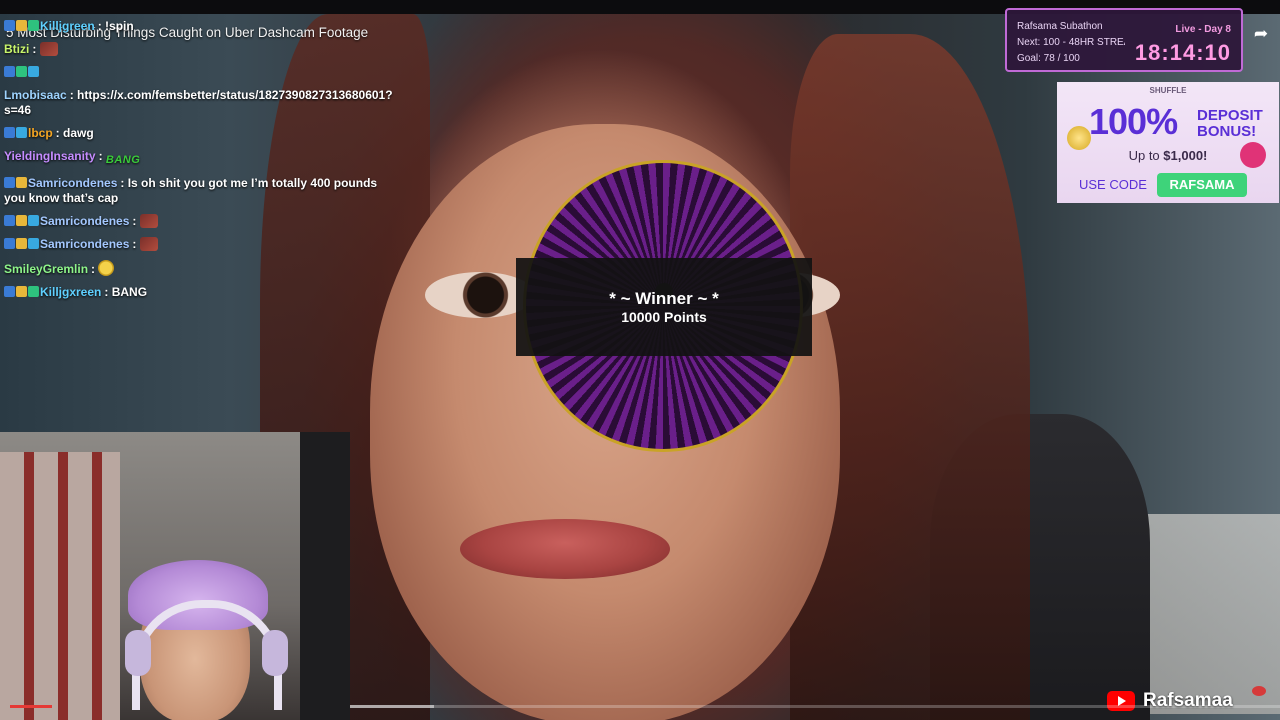 The width and height of the screenshot is (1280, 720). What do you see at coordinates (1060, 26) in the screenshot?
I see `subathon-title: Rafsama Subathon` at bounding box center [1060, 26].